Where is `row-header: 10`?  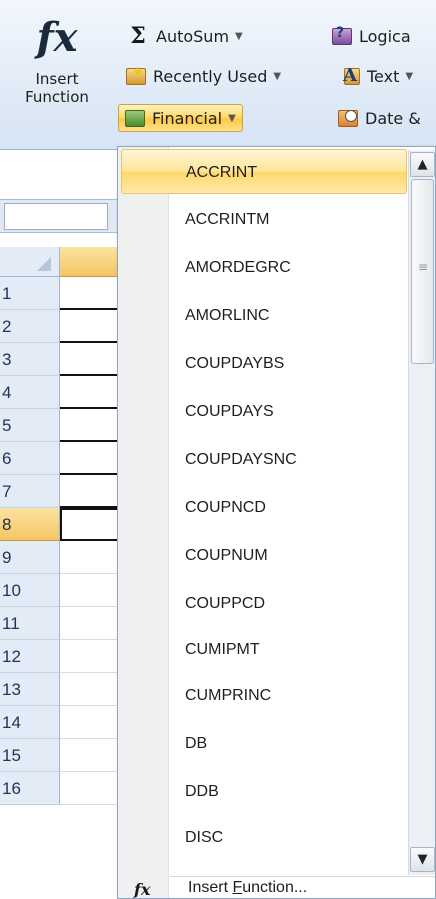
row-header: 10 is located at coordinates (30, 590).